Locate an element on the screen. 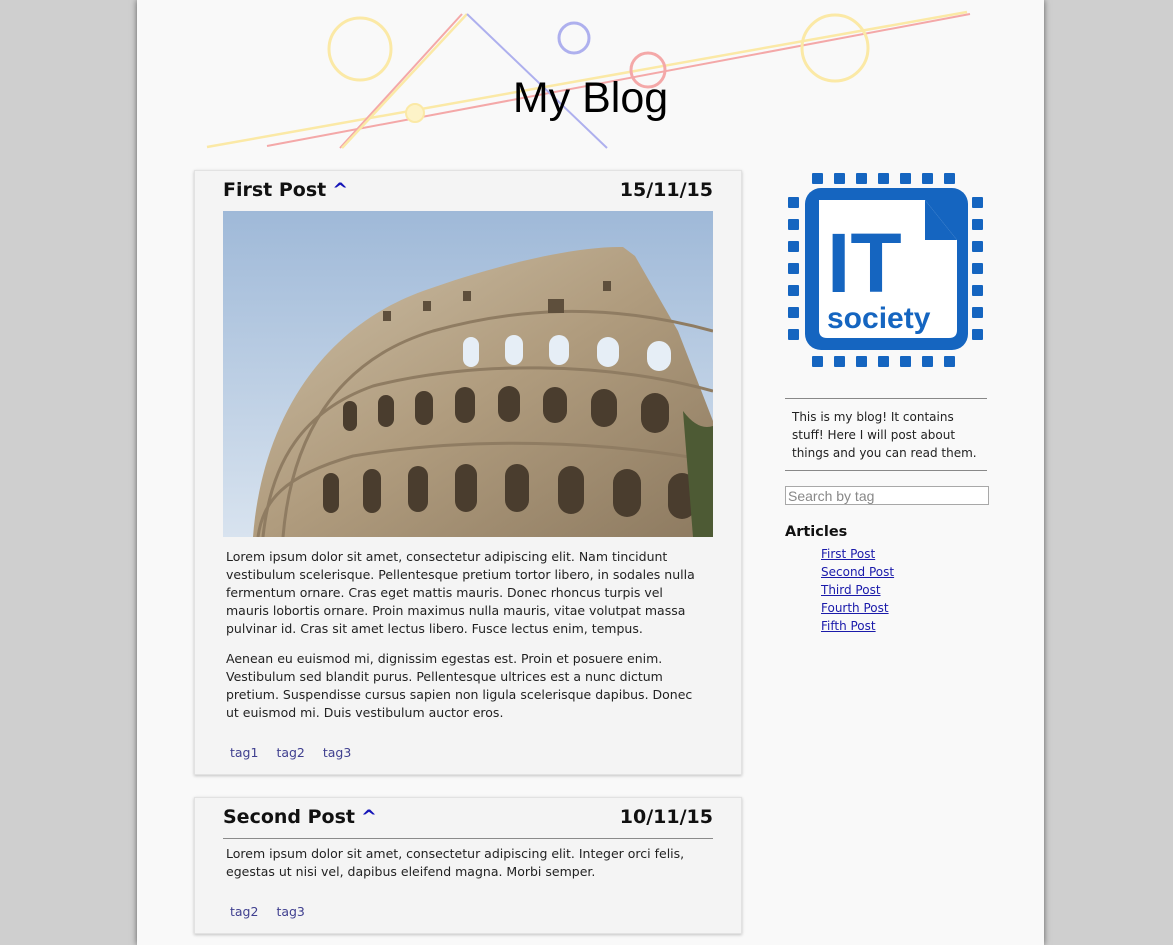 Image resolution: width=1173 pixels, height=945 pixels. post-header: Second Post ^ 10/11/15 is located at coordinates (468, 818).